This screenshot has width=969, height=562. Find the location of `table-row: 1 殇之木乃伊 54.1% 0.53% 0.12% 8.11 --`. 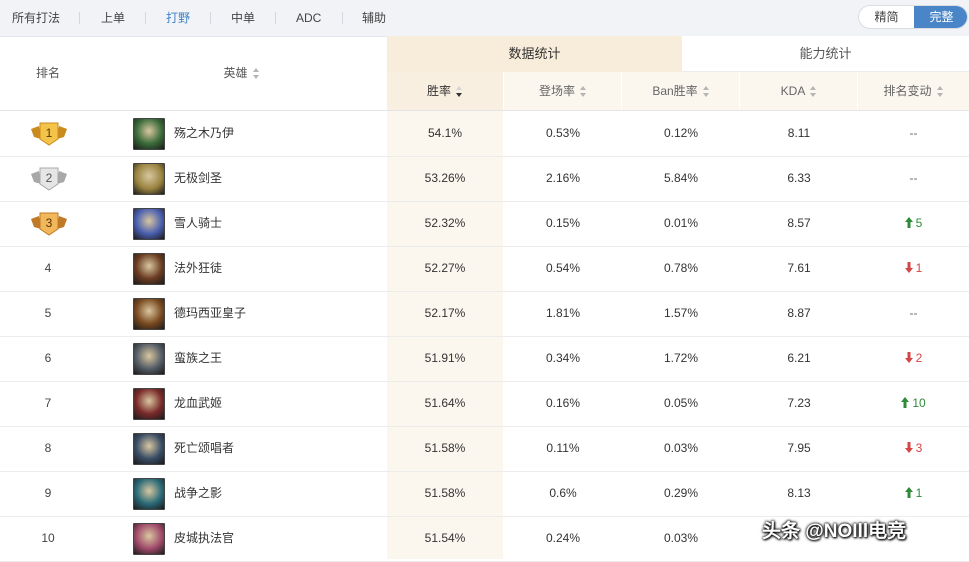

table-row: 1 殇之木乃伊 54.1% 0.53% 0.12% 8.11 -- is located at coordinates (484, 133).